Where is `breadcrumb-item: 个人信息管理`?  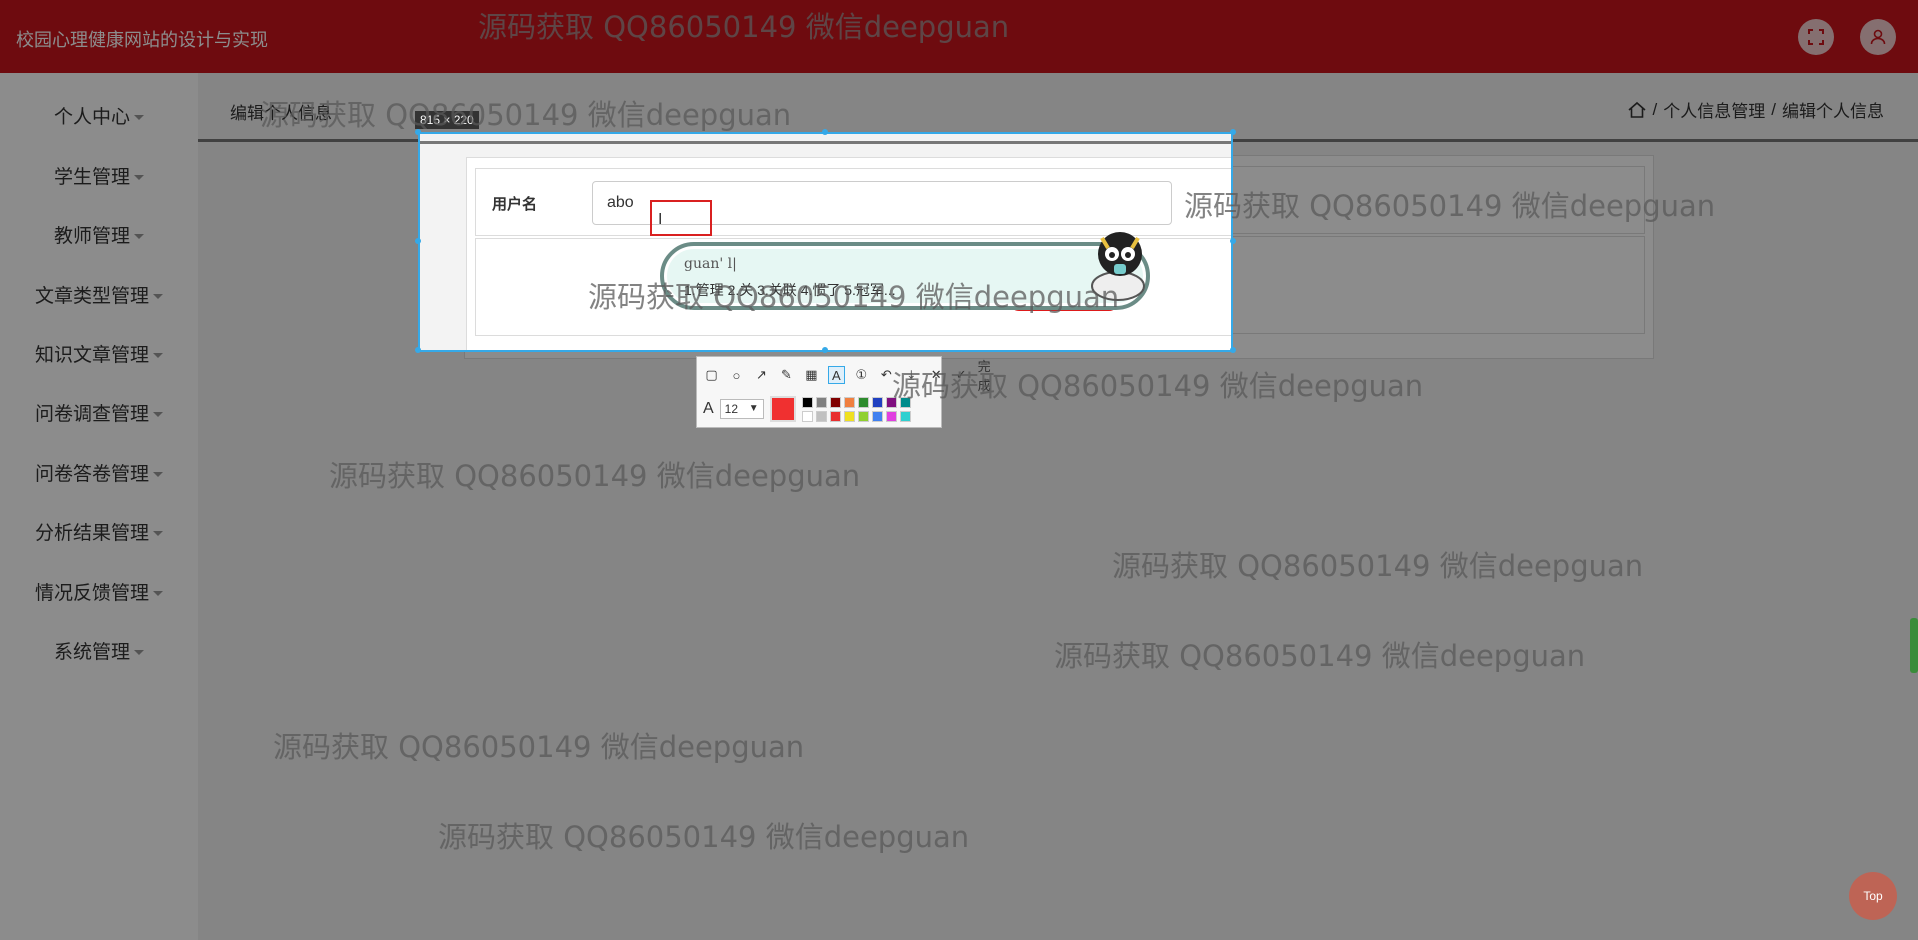 breadcrumb-item: 个人信息管理 is located at coordinates (1714, 109).